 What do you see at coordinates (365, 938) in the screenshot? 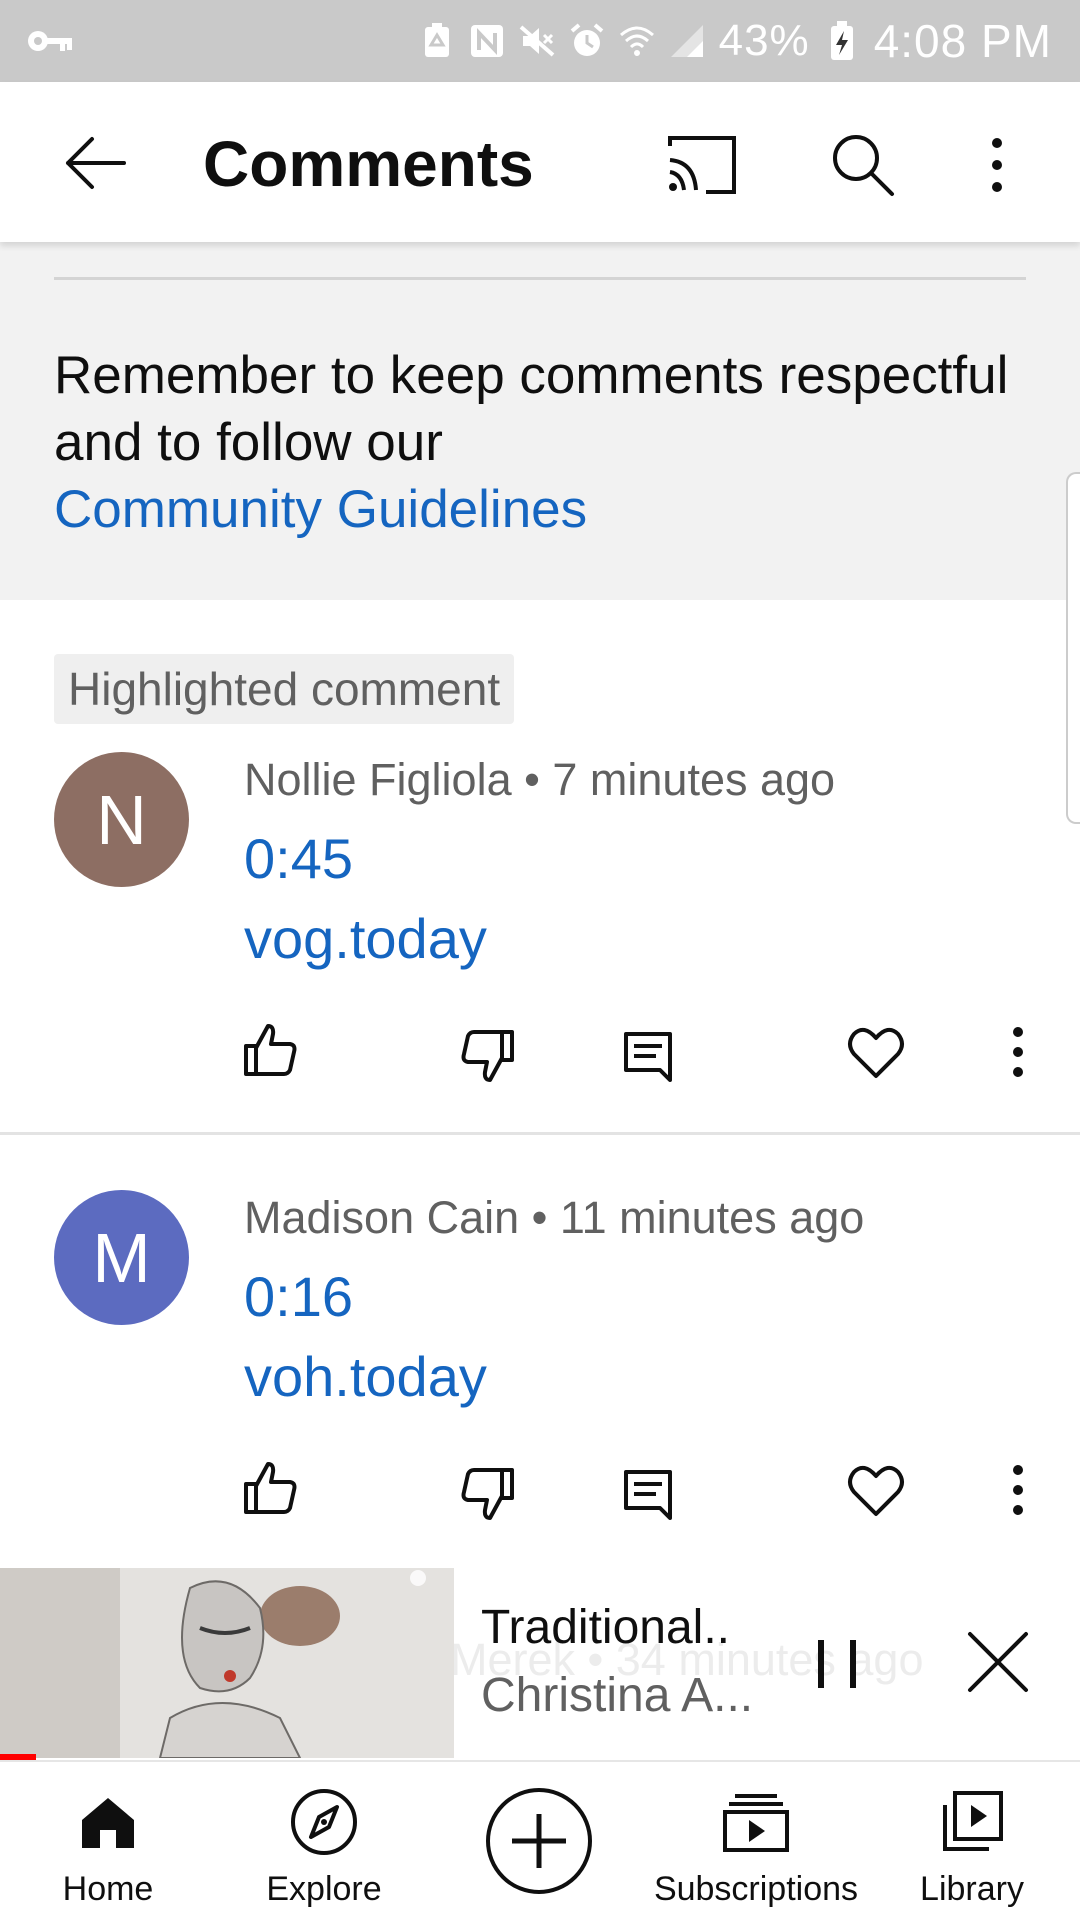
I see `comment-url-link: vog.today` at bounding box center [365, 938].